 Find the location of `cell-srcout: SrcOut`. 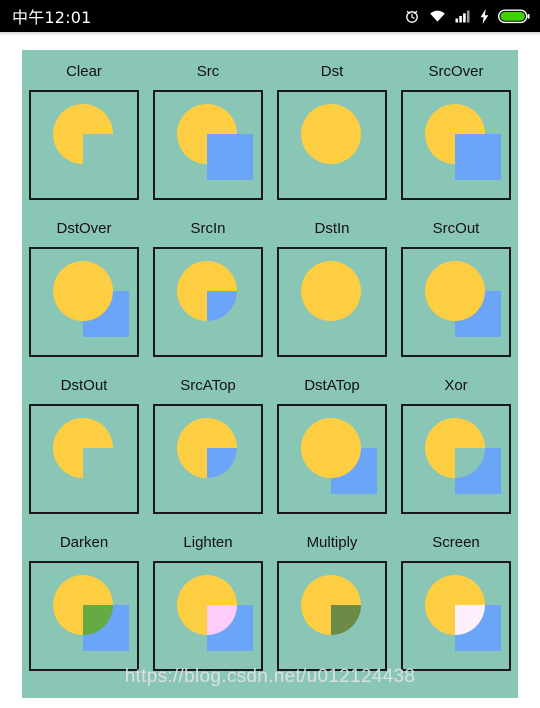

cell-srcout: SrcOut is located at coordinates (456, 285).